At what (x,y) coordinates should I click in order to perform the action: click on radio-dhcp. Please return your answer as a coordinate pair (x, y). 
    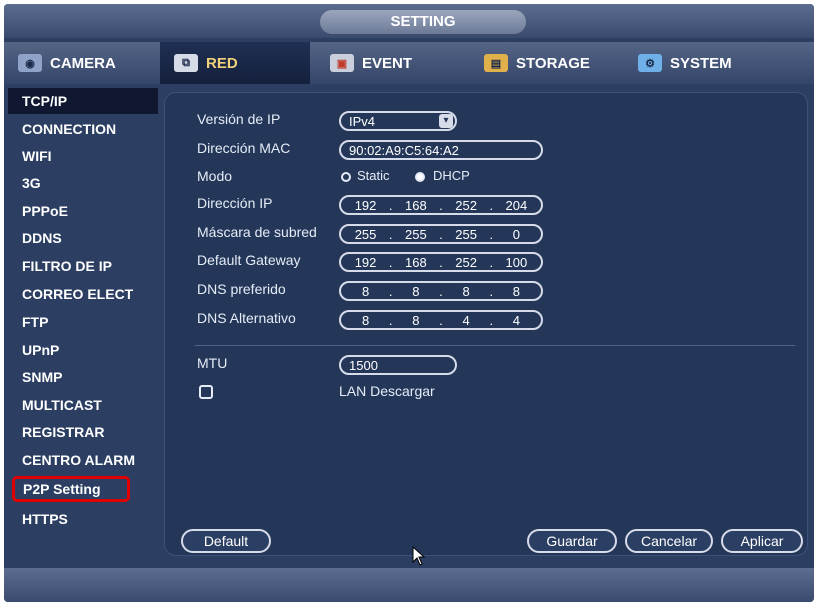
    Looking at the image, I should click on (420, 177).